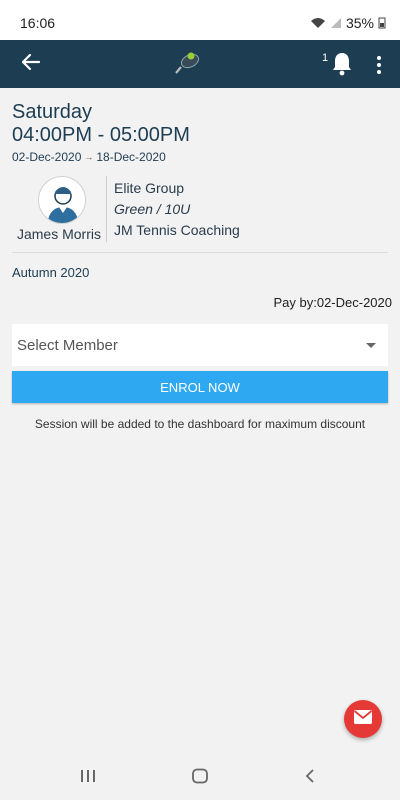  Describe the element at coordinates (177, 230) in the screenshot. I see `provider-name: JM Tennis Coaching` at that location.